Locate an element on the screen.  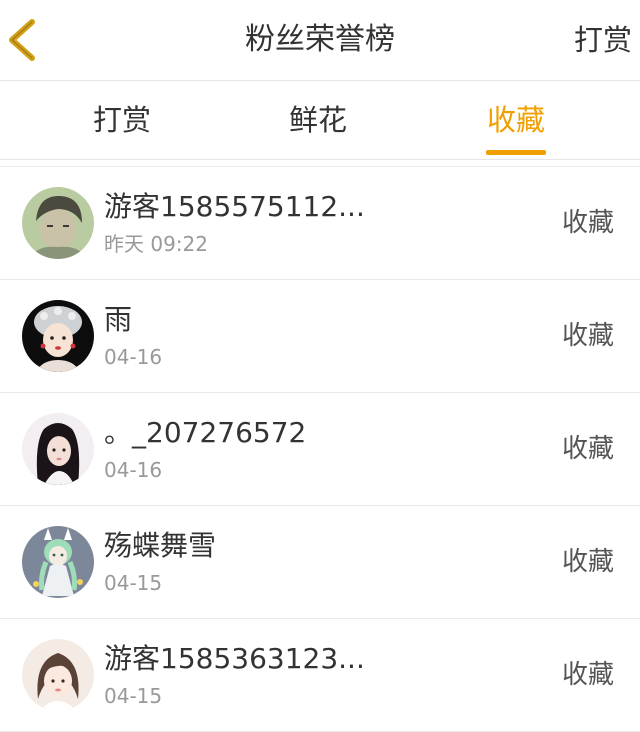
chevron-left-icon is located at coordinates (22, 40).